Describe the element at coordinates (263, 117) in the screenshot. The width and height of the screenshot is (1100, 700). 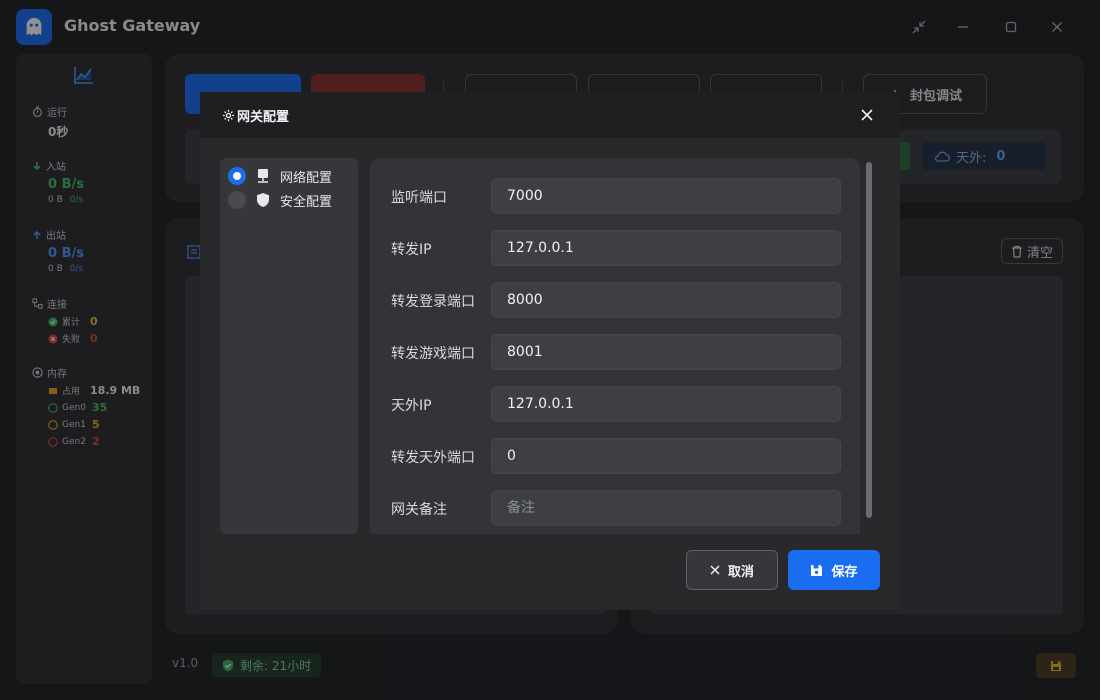
I see `dialog-title: 网关配置` at that location.